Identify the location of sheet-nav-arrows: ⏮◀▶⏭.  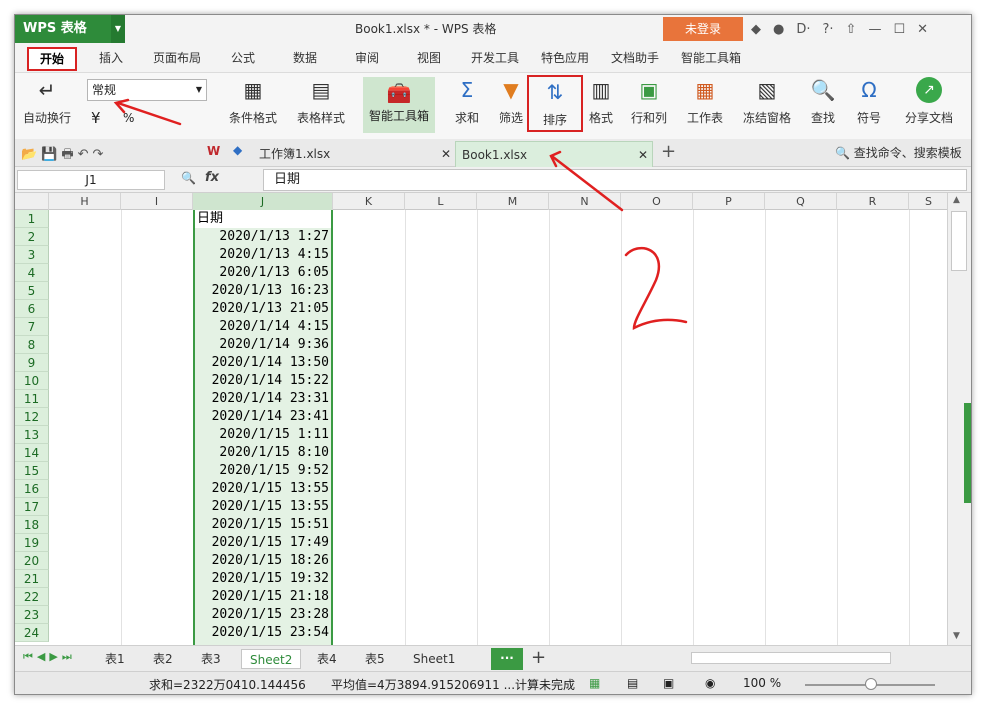
(49, 657).